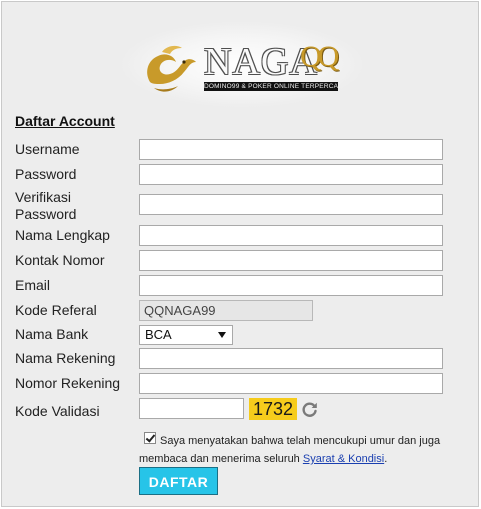  I want to click on contact-field, so click(291, 260).